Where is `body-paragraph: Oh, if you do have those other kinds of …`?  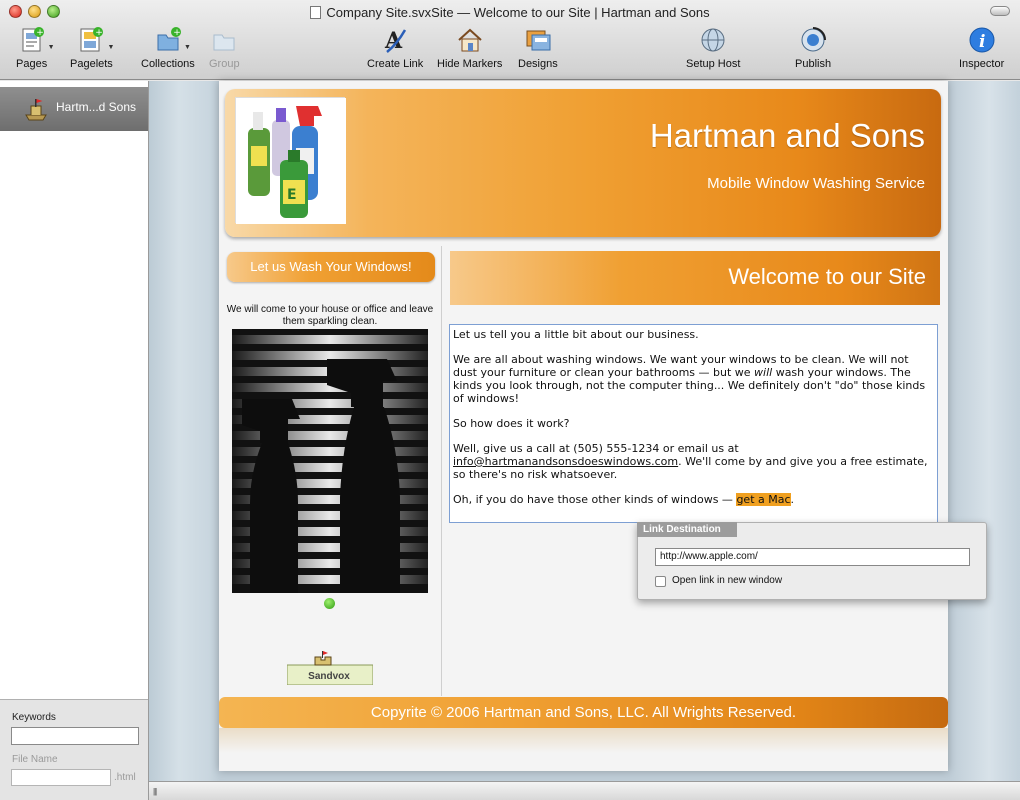
body-paragraph: Oh, if you do have those other kinds of … is located at coordinates (624, 499).